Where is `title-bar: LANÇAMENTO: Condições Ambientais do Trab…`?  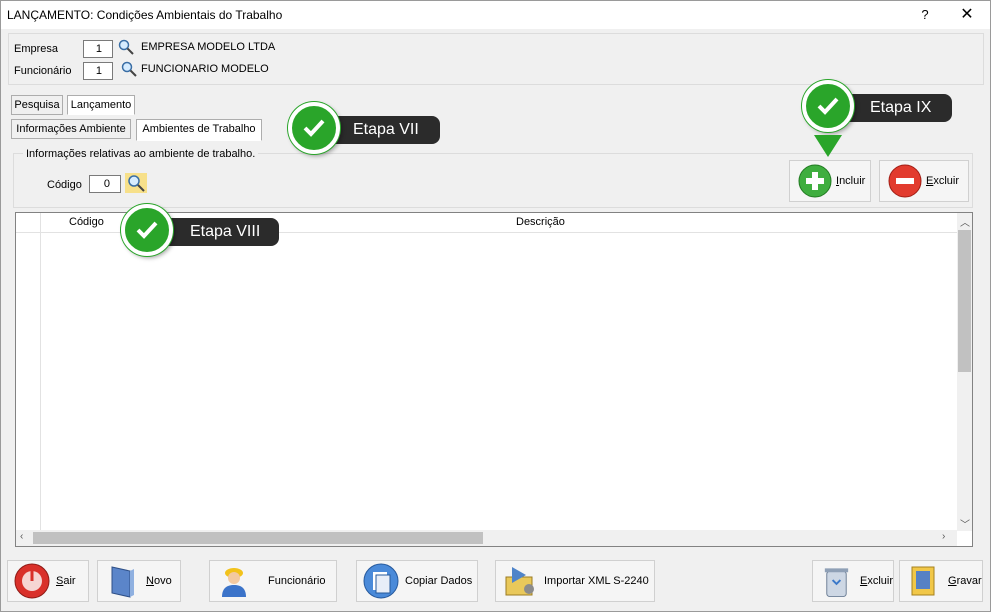
title-bar: LANÇAMENTO: Condições Ambientais do Trab… is located at coordinates (495, 15).